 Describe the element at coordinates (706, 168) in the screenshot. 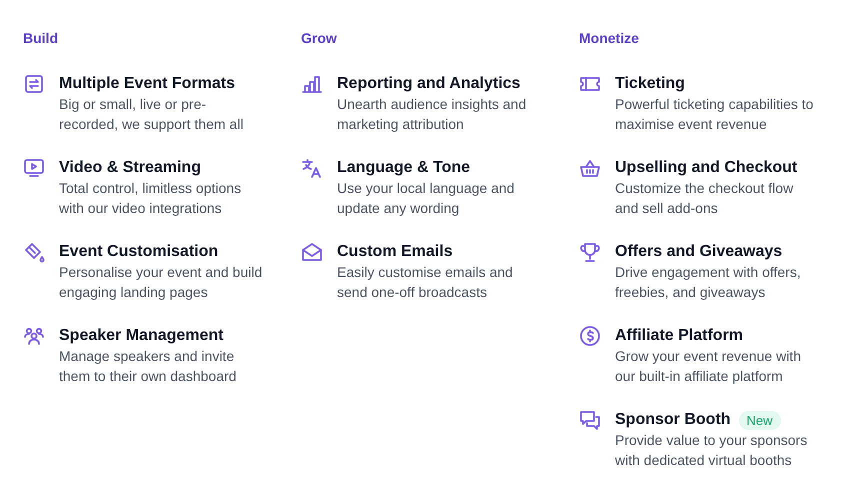

I see `feature-link: Upselling and Checkout` at that location.